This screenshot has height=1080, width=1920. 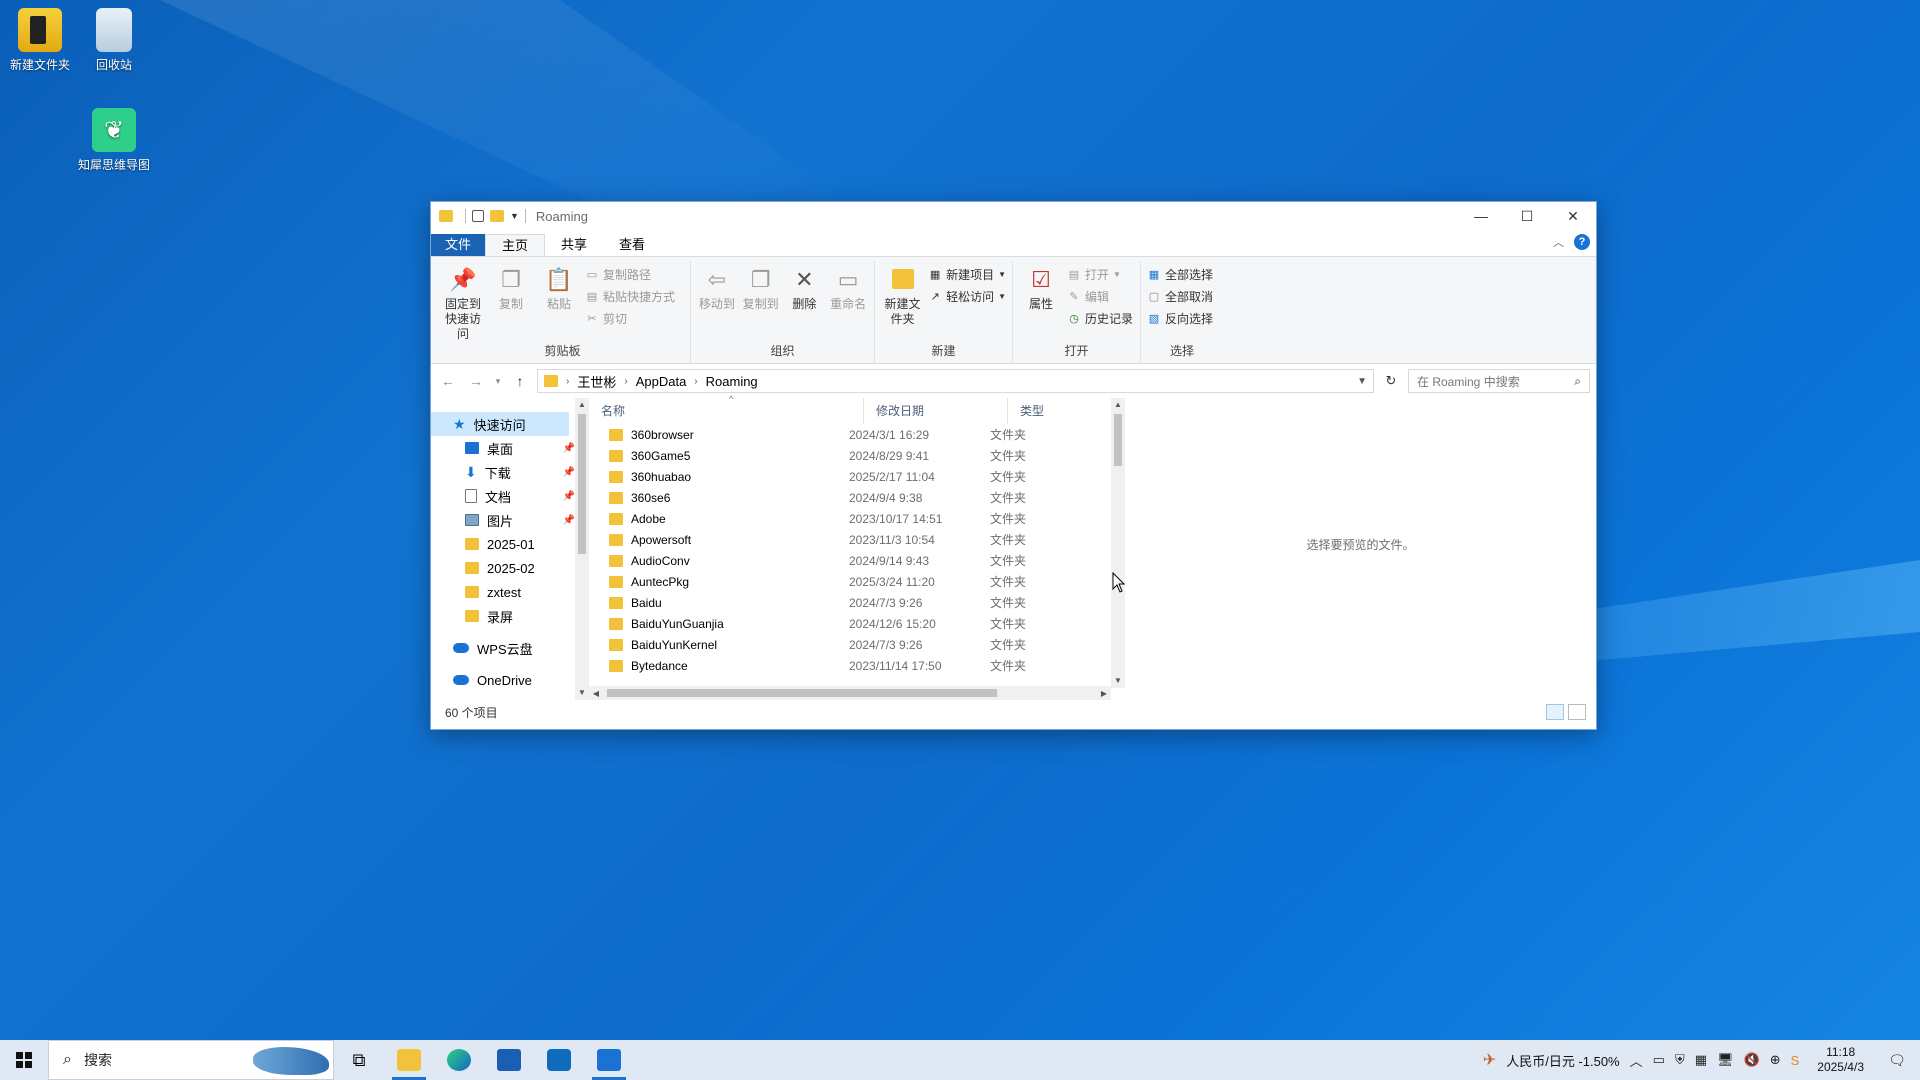 What do you see at coordinates (1104, 693) in the screenshot?
I see `scroll-right-arrow: ▶` at bounding box center [1104, 693].